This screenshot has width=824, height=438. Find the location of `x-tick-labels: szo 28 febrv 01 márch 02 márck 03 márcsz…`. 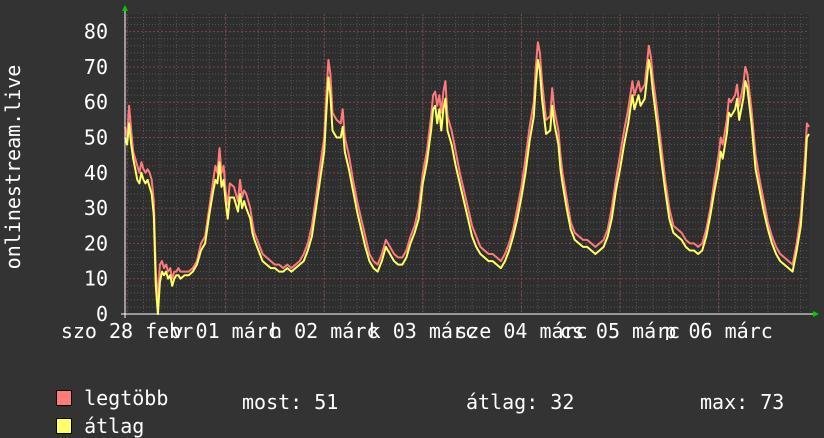

x-tick-labels: szo 28 febrv 01 márch 02 márck 03 márcsz… is located at coordinates (417, 329).